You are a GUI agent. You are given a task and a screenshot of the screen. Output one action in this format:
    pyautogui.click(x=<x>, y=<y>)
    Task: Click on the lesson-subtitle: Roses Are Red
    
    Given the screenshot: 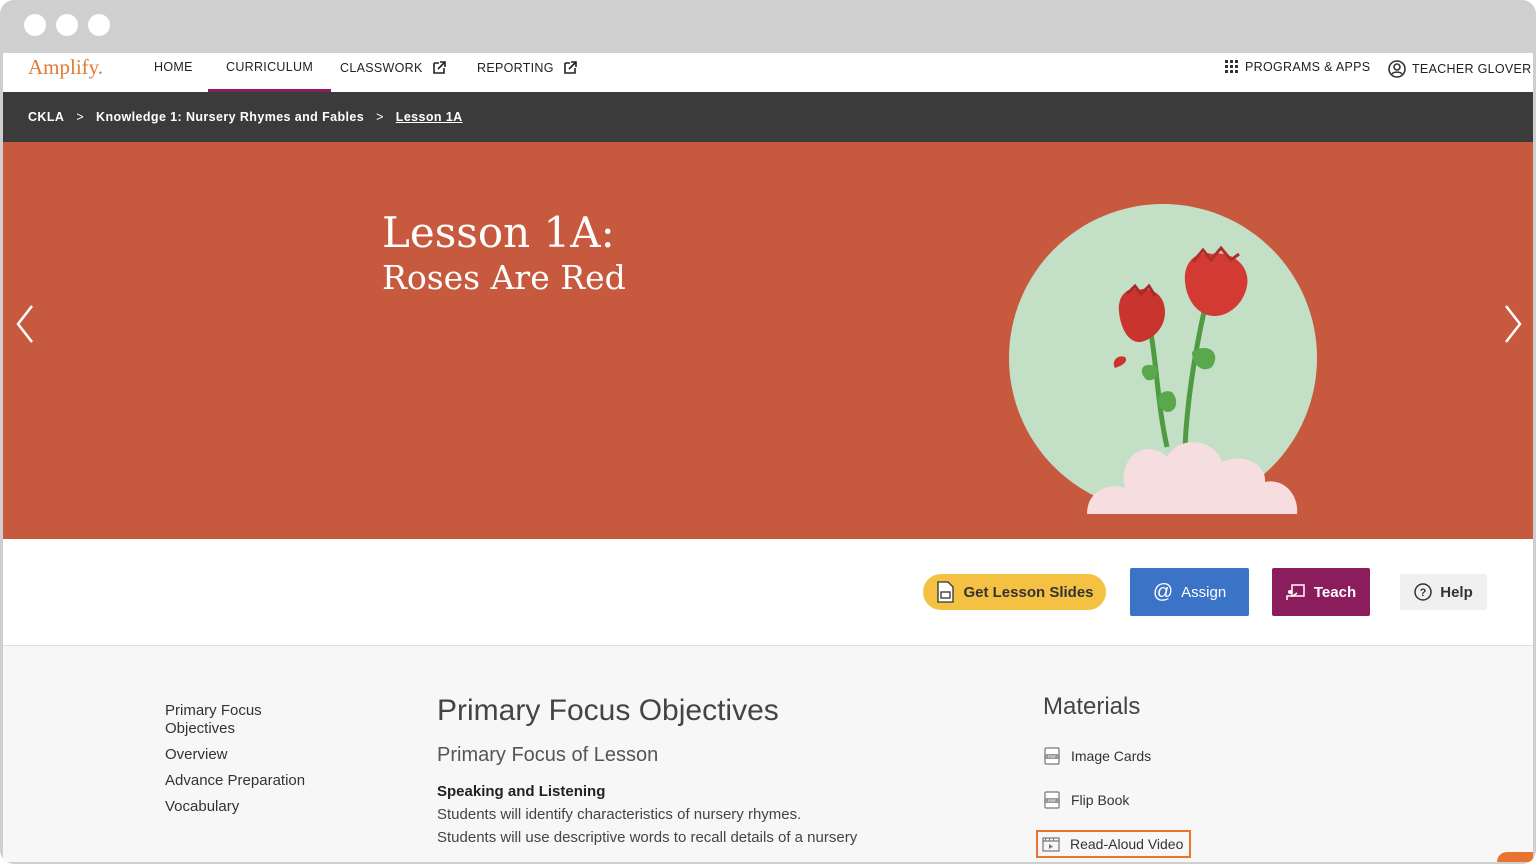 What is the action you would take?
    pyautogui.click(x=504, y=277)
    